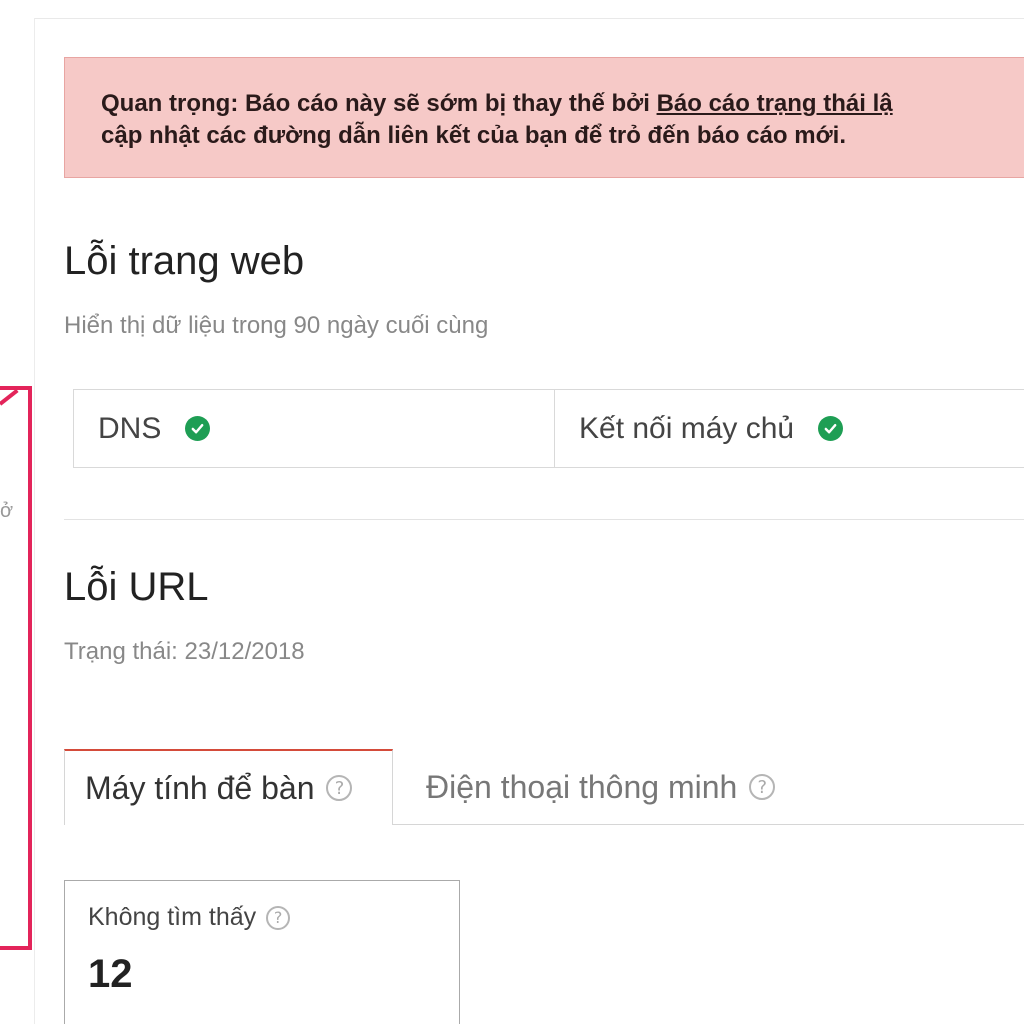 The image size is (1024, 1024). I want to click on tab-smartphone-label: Điện thoại thông minh, so click(582, 786).